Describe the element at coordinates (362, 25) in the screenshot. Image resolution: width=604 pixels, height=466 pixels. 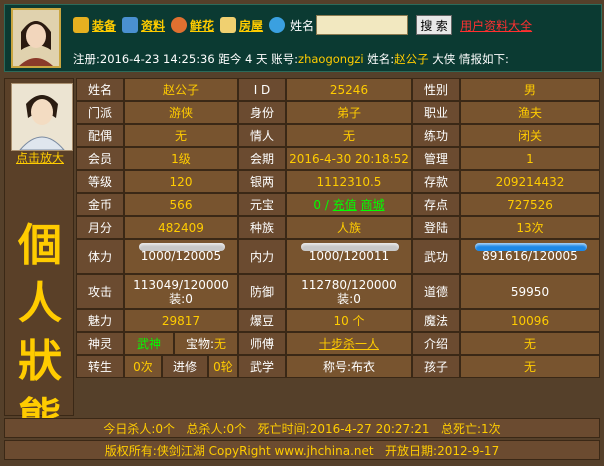
I see `name-search-input` at that location.